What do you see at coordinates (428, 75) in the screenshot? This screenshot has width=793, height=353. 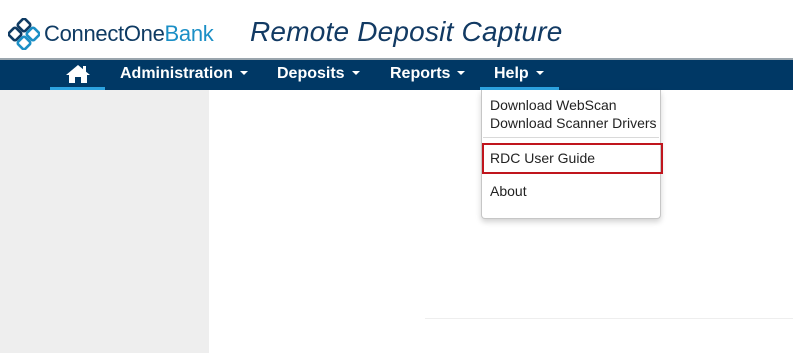 I see `nav-reports: Reports` at bounding box center [428, 75].